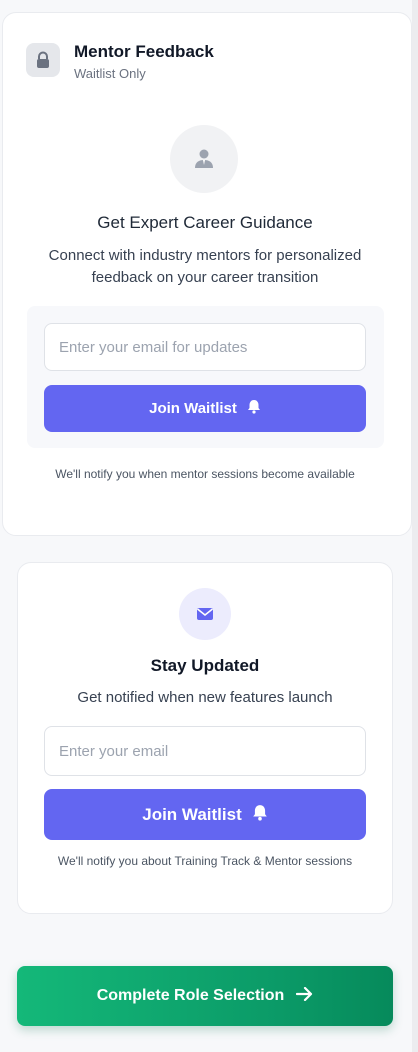  I want to click on complete-role-selection-button: Complete Role Selection, so click(205, 996).